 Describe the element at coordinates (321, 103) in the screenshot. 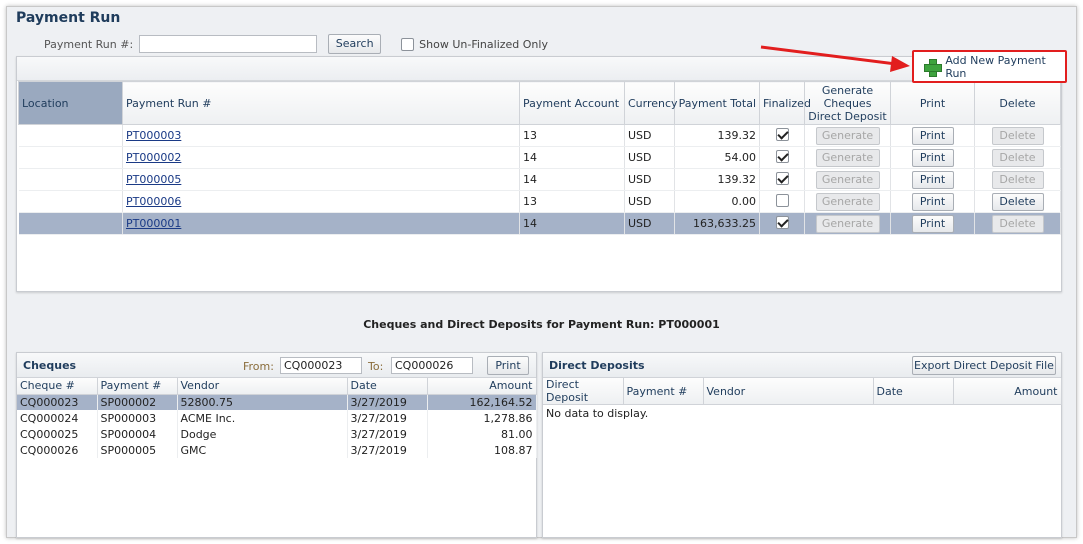

I see `col-payment-run: Payment Run #` at that location.